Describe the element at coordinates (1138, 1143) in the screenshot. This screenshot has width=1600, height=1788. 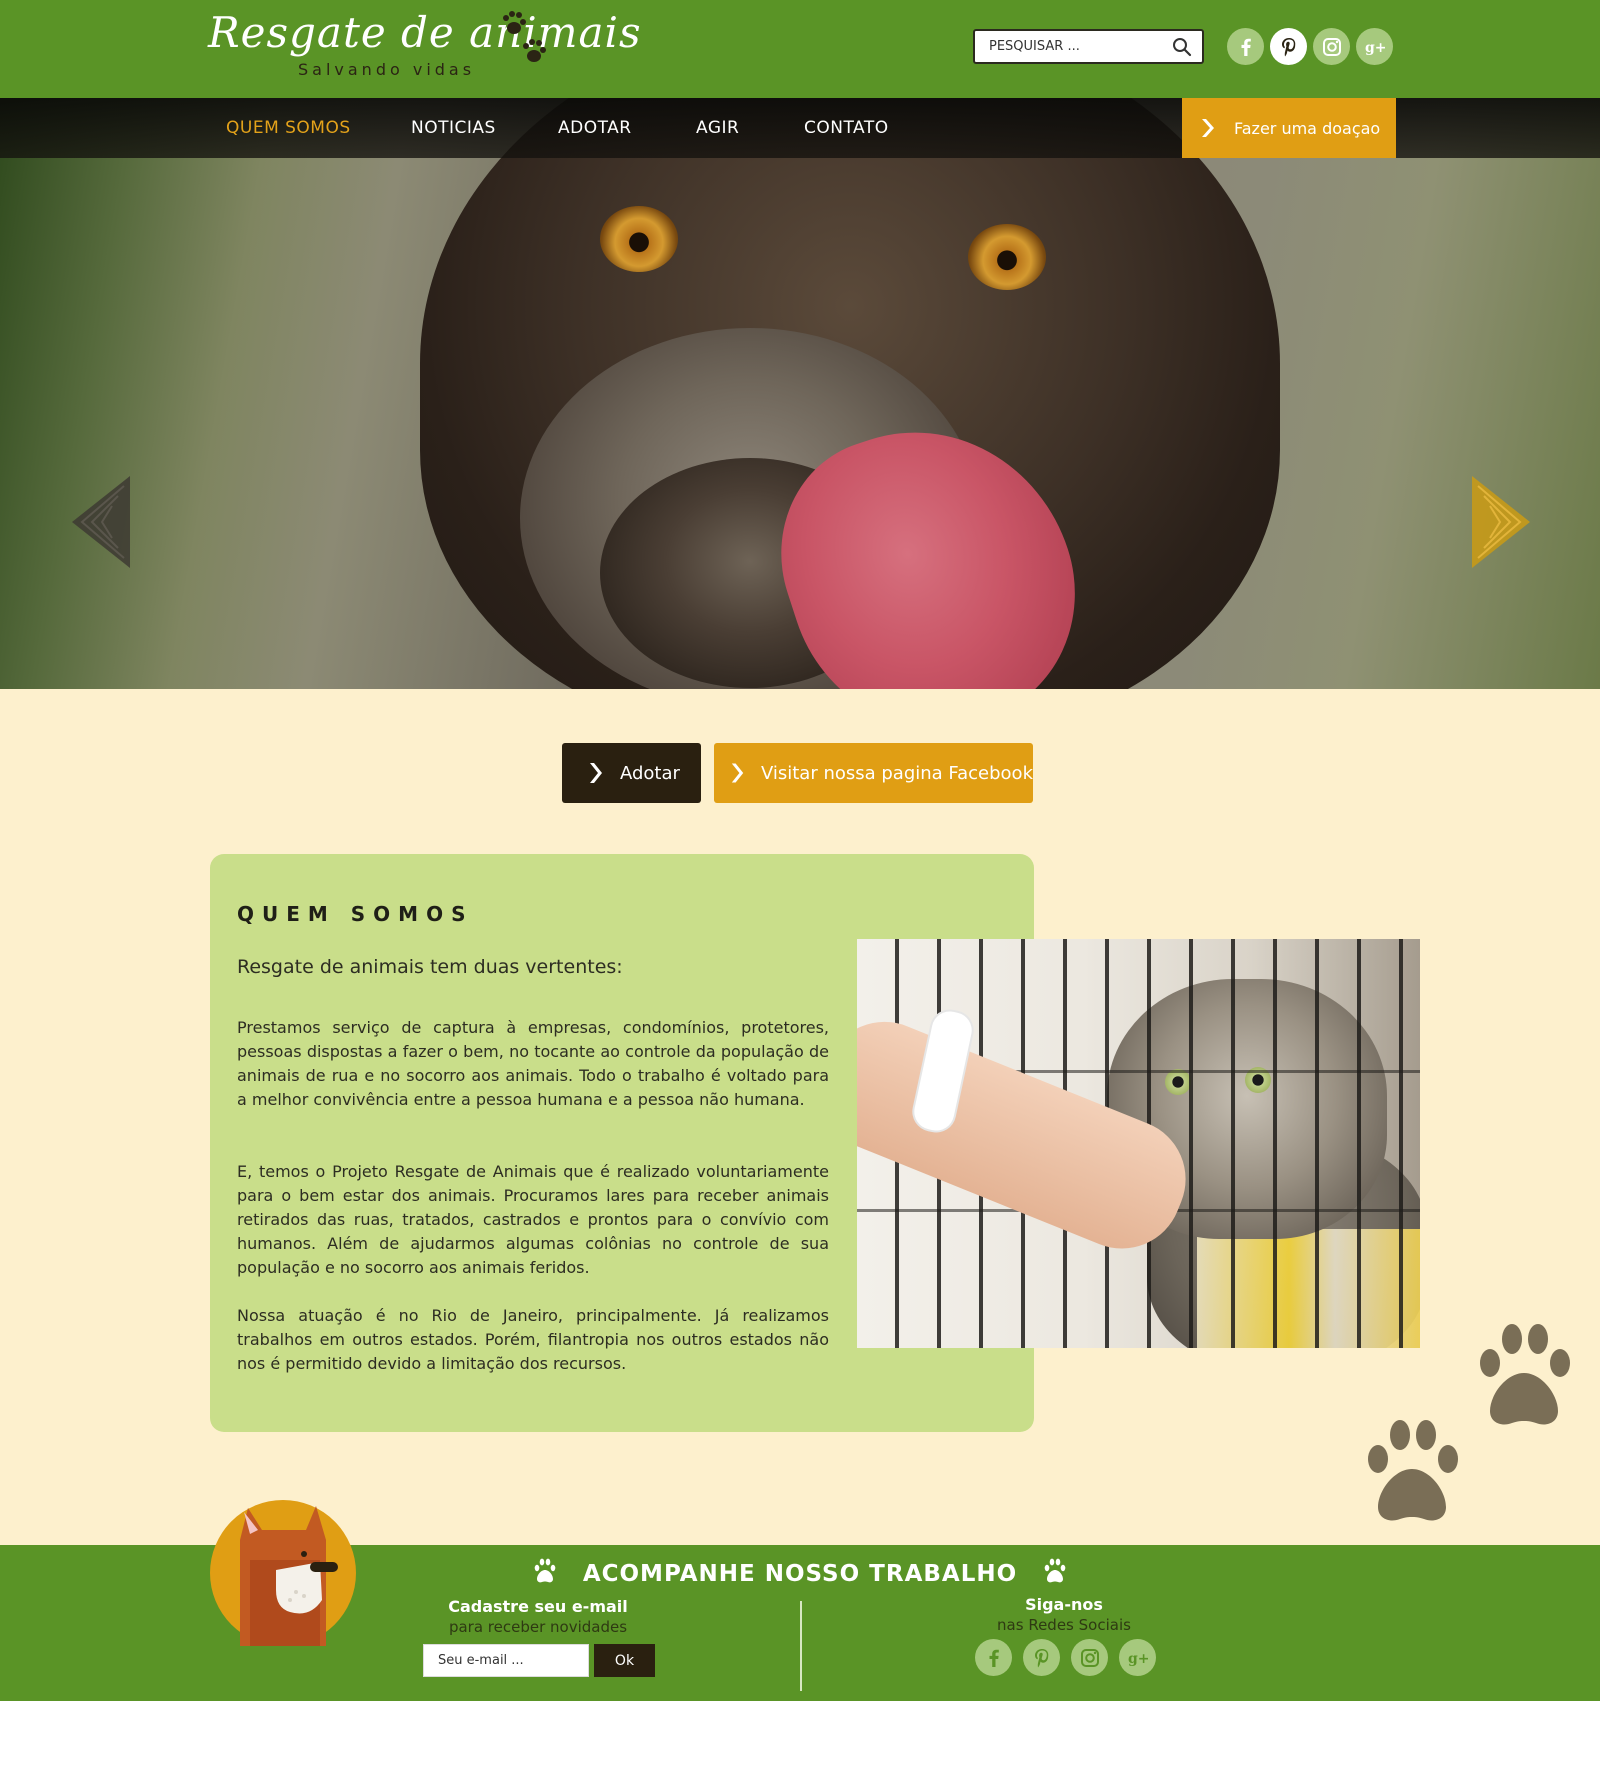
I see `cat-photo` at that location.